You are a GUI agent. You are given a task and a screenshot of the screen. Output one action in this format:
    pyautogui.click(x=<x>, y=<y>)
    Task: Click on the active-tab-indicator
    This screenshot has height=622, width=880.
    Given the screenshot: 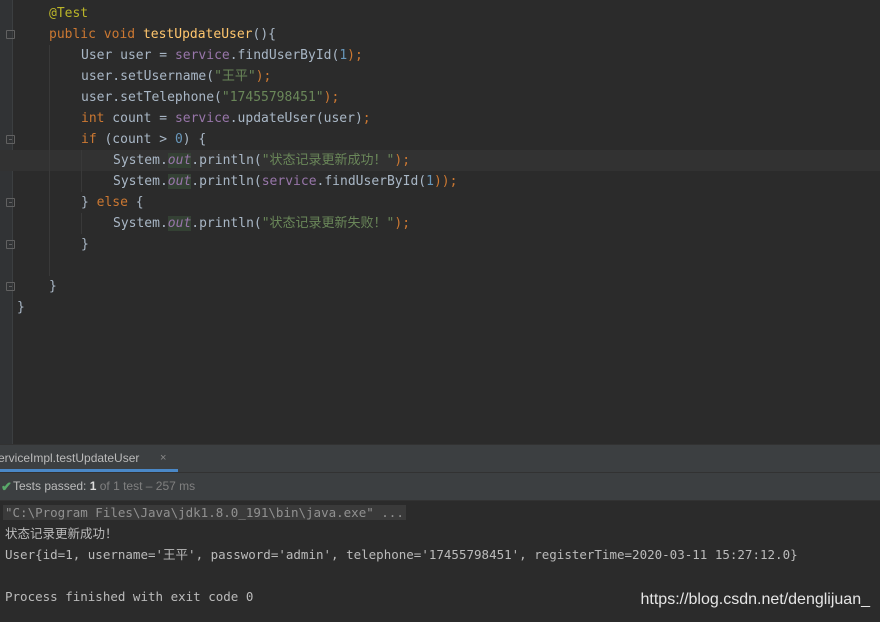 What is the action you would take?
    pyautogui.click(x=89, y=470)
    